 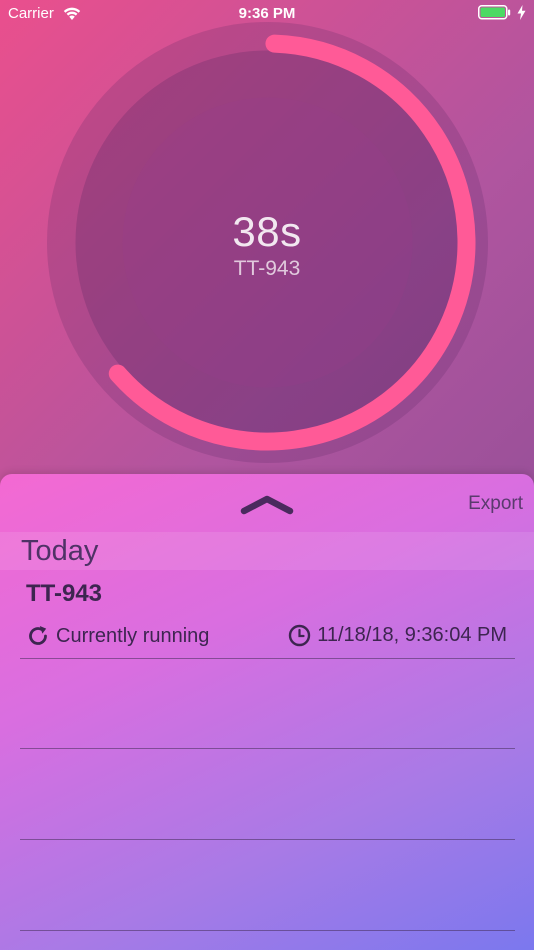 I want to click on entry-meta-row: Currently running 11/18/18, 9:36:04 PM, so click(x=271, y=637).